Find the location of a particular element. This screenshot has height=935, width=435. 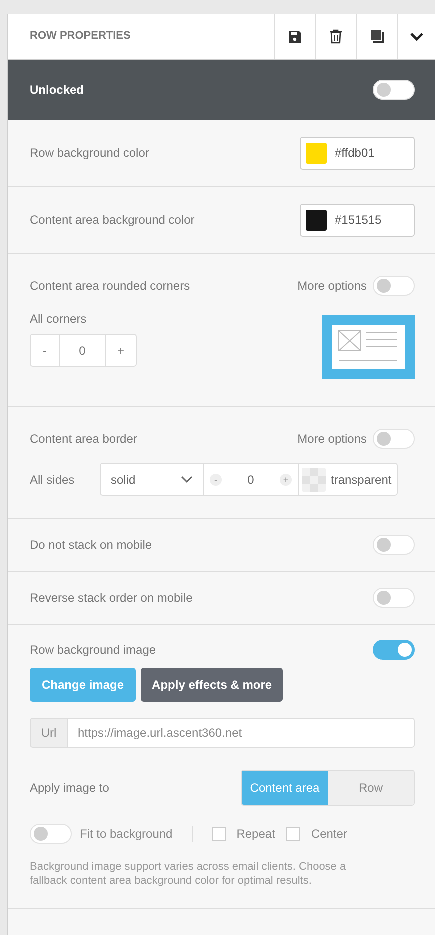

field-label: Content area rounded corners is located at coordinates (110, 286).